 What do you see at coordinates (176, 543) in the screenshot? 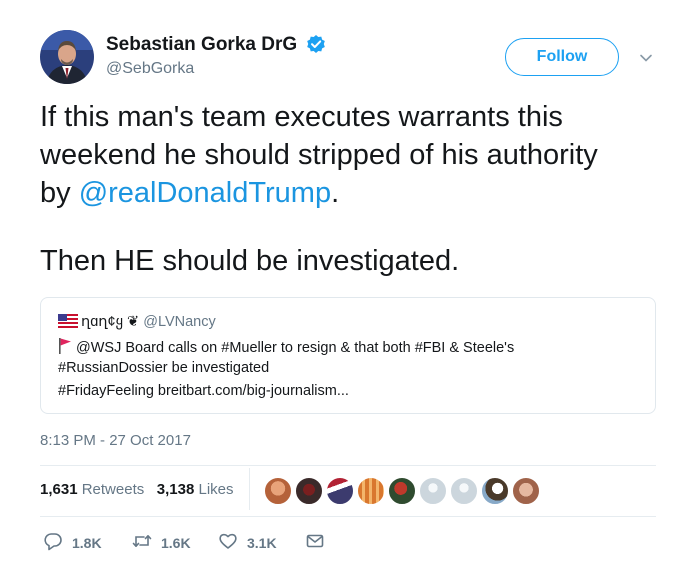
I see `retweet-count: 1.6K` at bounding box center [176, 543].